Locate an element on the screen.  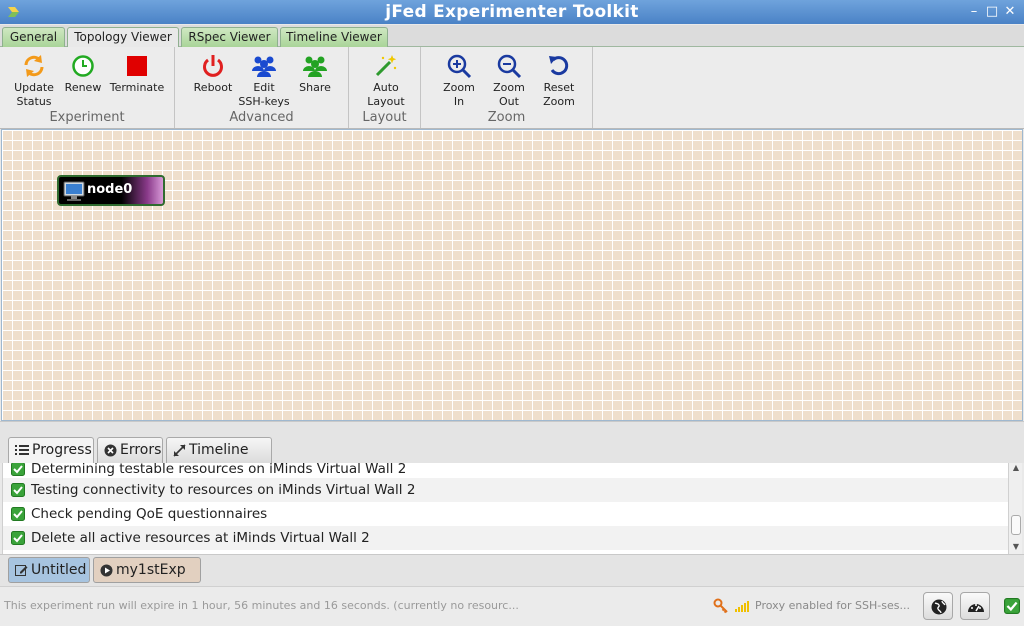
terminate-button: Terminate is located at coordinates (137, 74).